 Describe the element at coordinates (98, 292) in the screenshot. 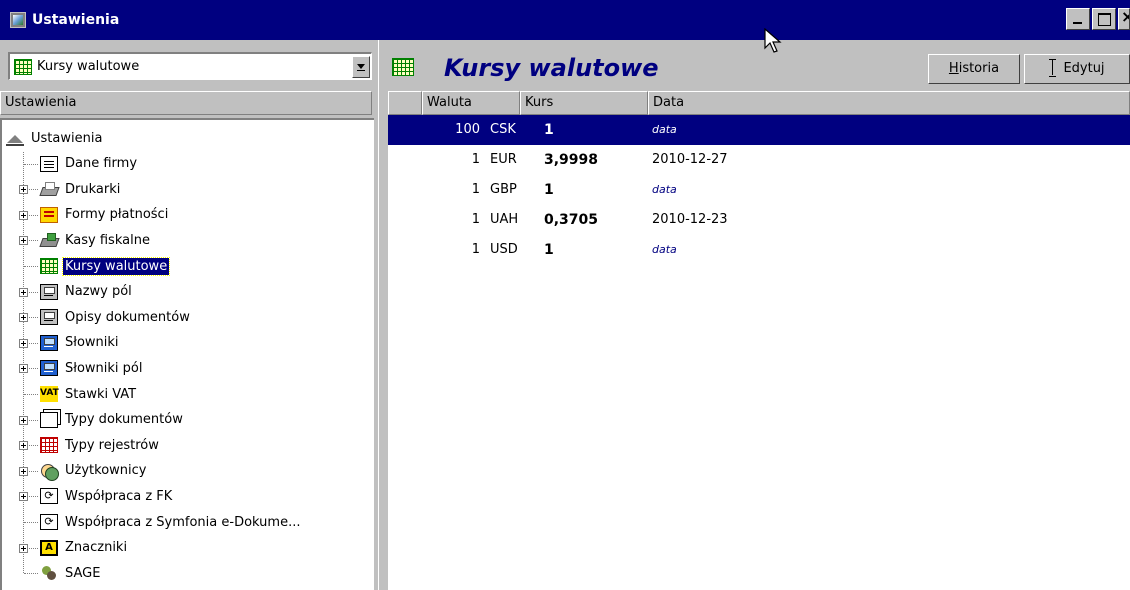

I see `tree-item-label: Nazwy pól` at that location.